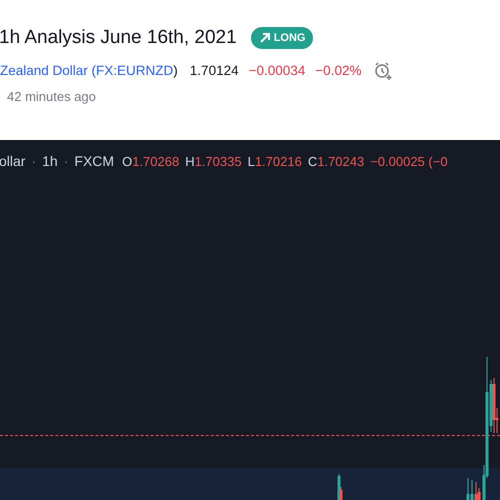 The image size is (500, 500). Describe the element at coordinates (251, 161) in the screenshot. I see `ohlc-label: L` at that location.